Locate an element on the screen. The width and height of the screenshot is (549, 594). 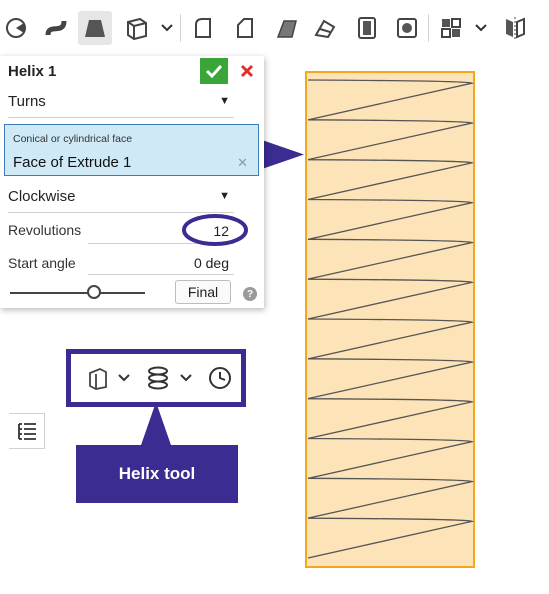
helix-icon is located at coordinates (158, 378).